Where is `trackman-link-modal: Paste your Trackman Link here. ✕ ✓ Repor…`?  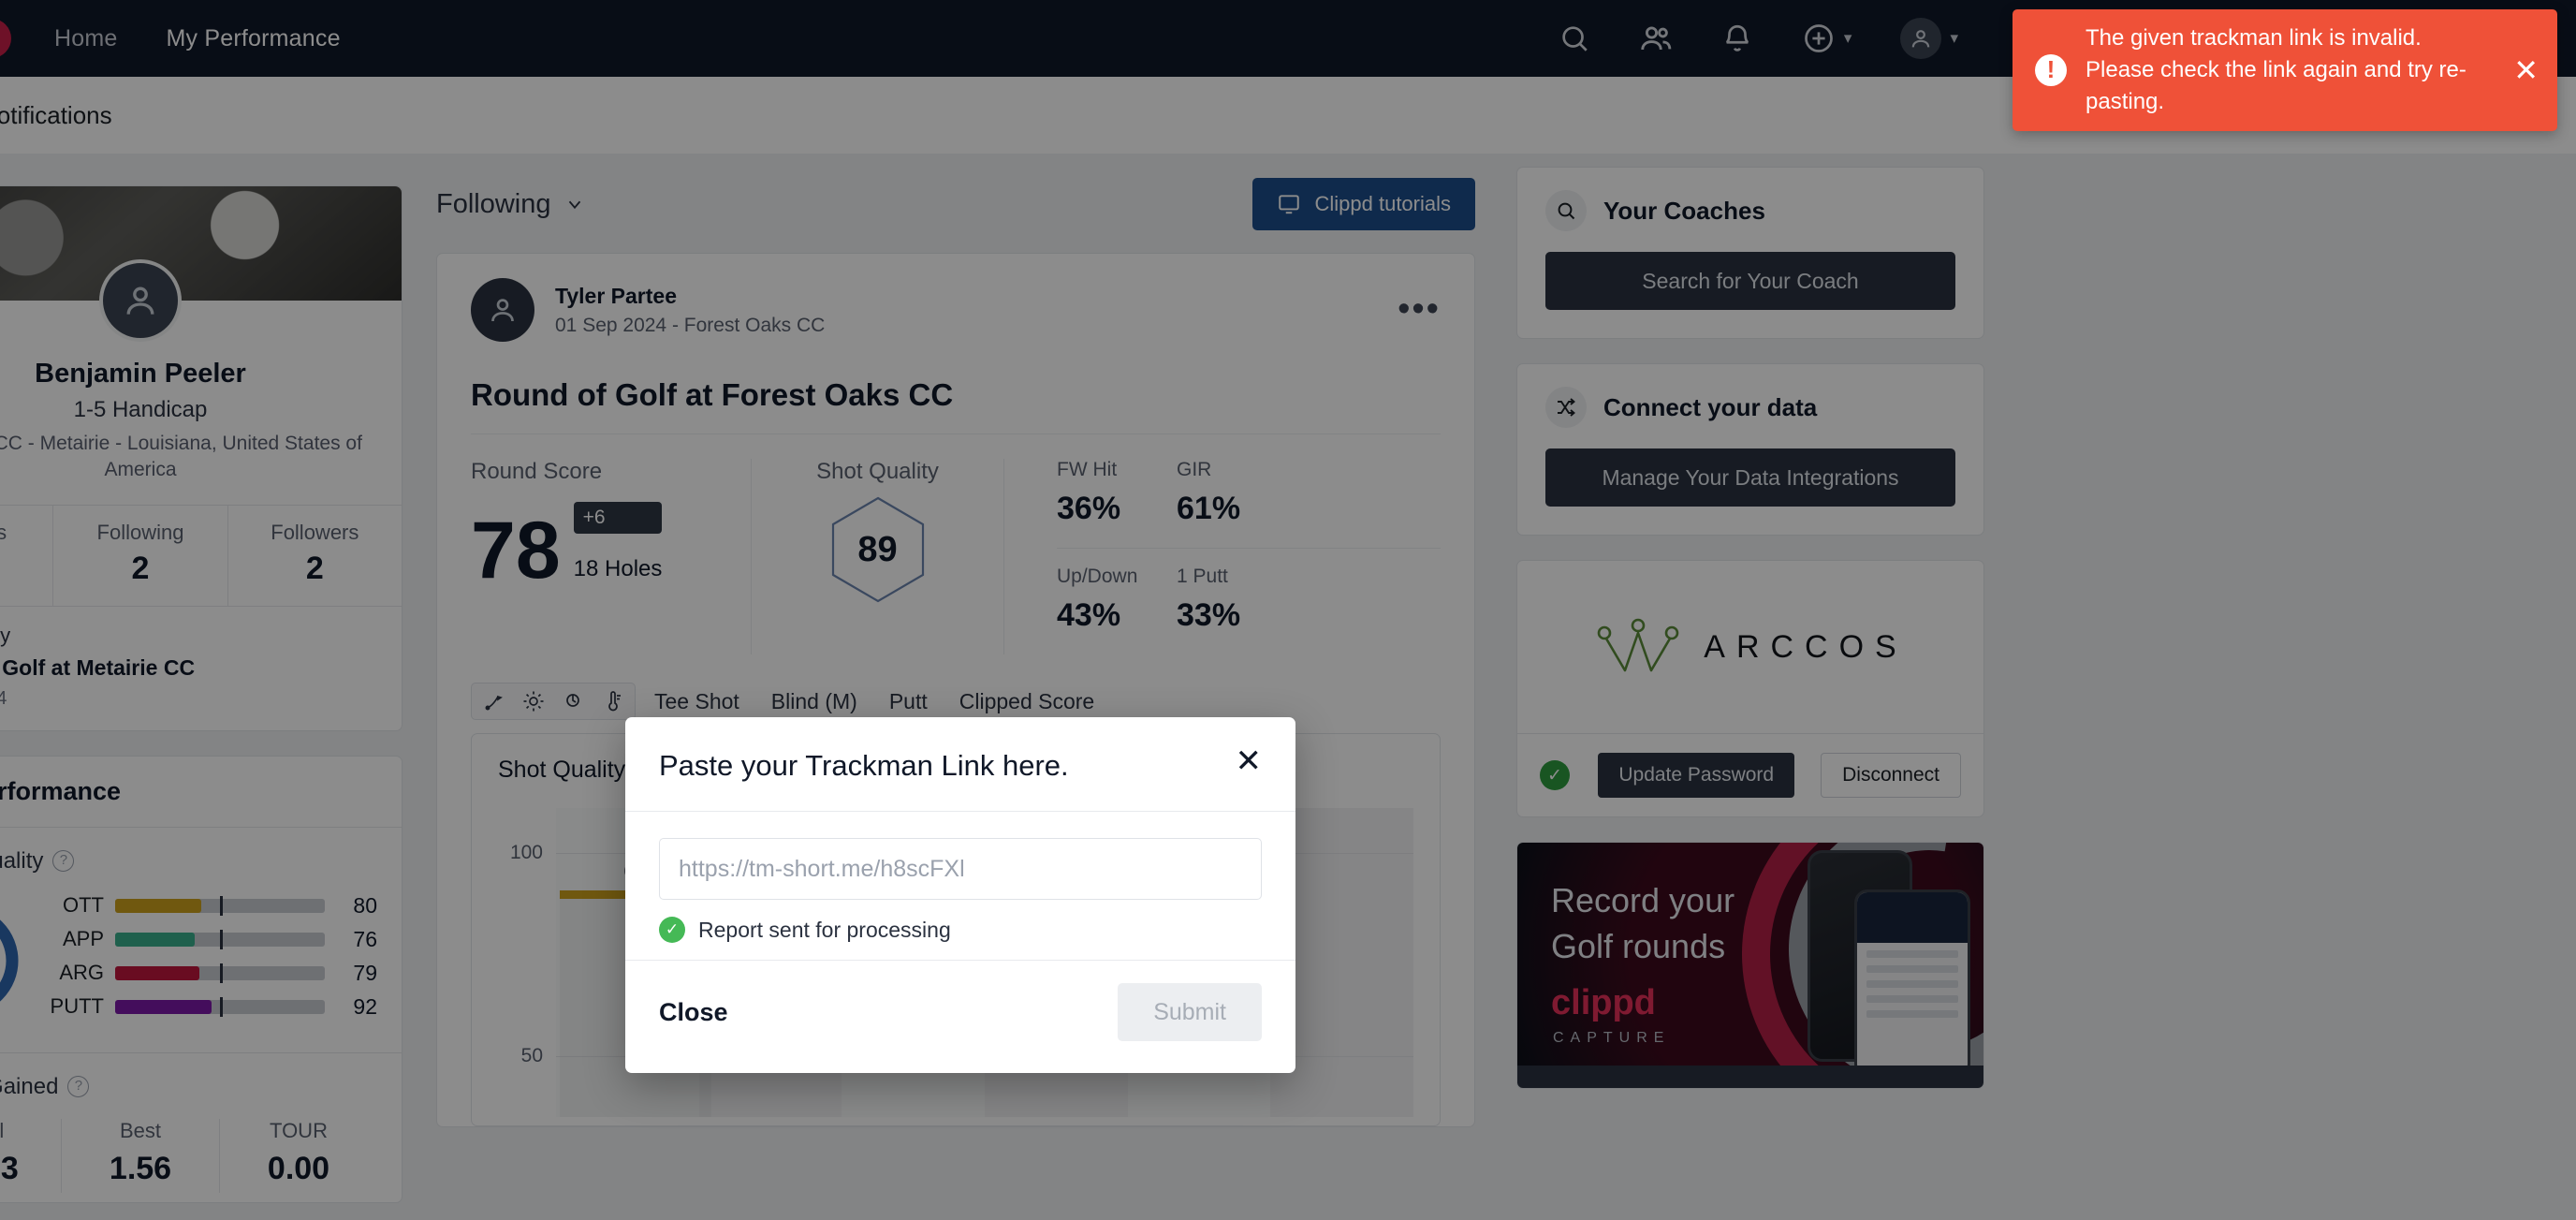
trackman-link-modal: Paste your Trackman Link here. ✕ ✓ Repor… is located at coordinates (960, 895).